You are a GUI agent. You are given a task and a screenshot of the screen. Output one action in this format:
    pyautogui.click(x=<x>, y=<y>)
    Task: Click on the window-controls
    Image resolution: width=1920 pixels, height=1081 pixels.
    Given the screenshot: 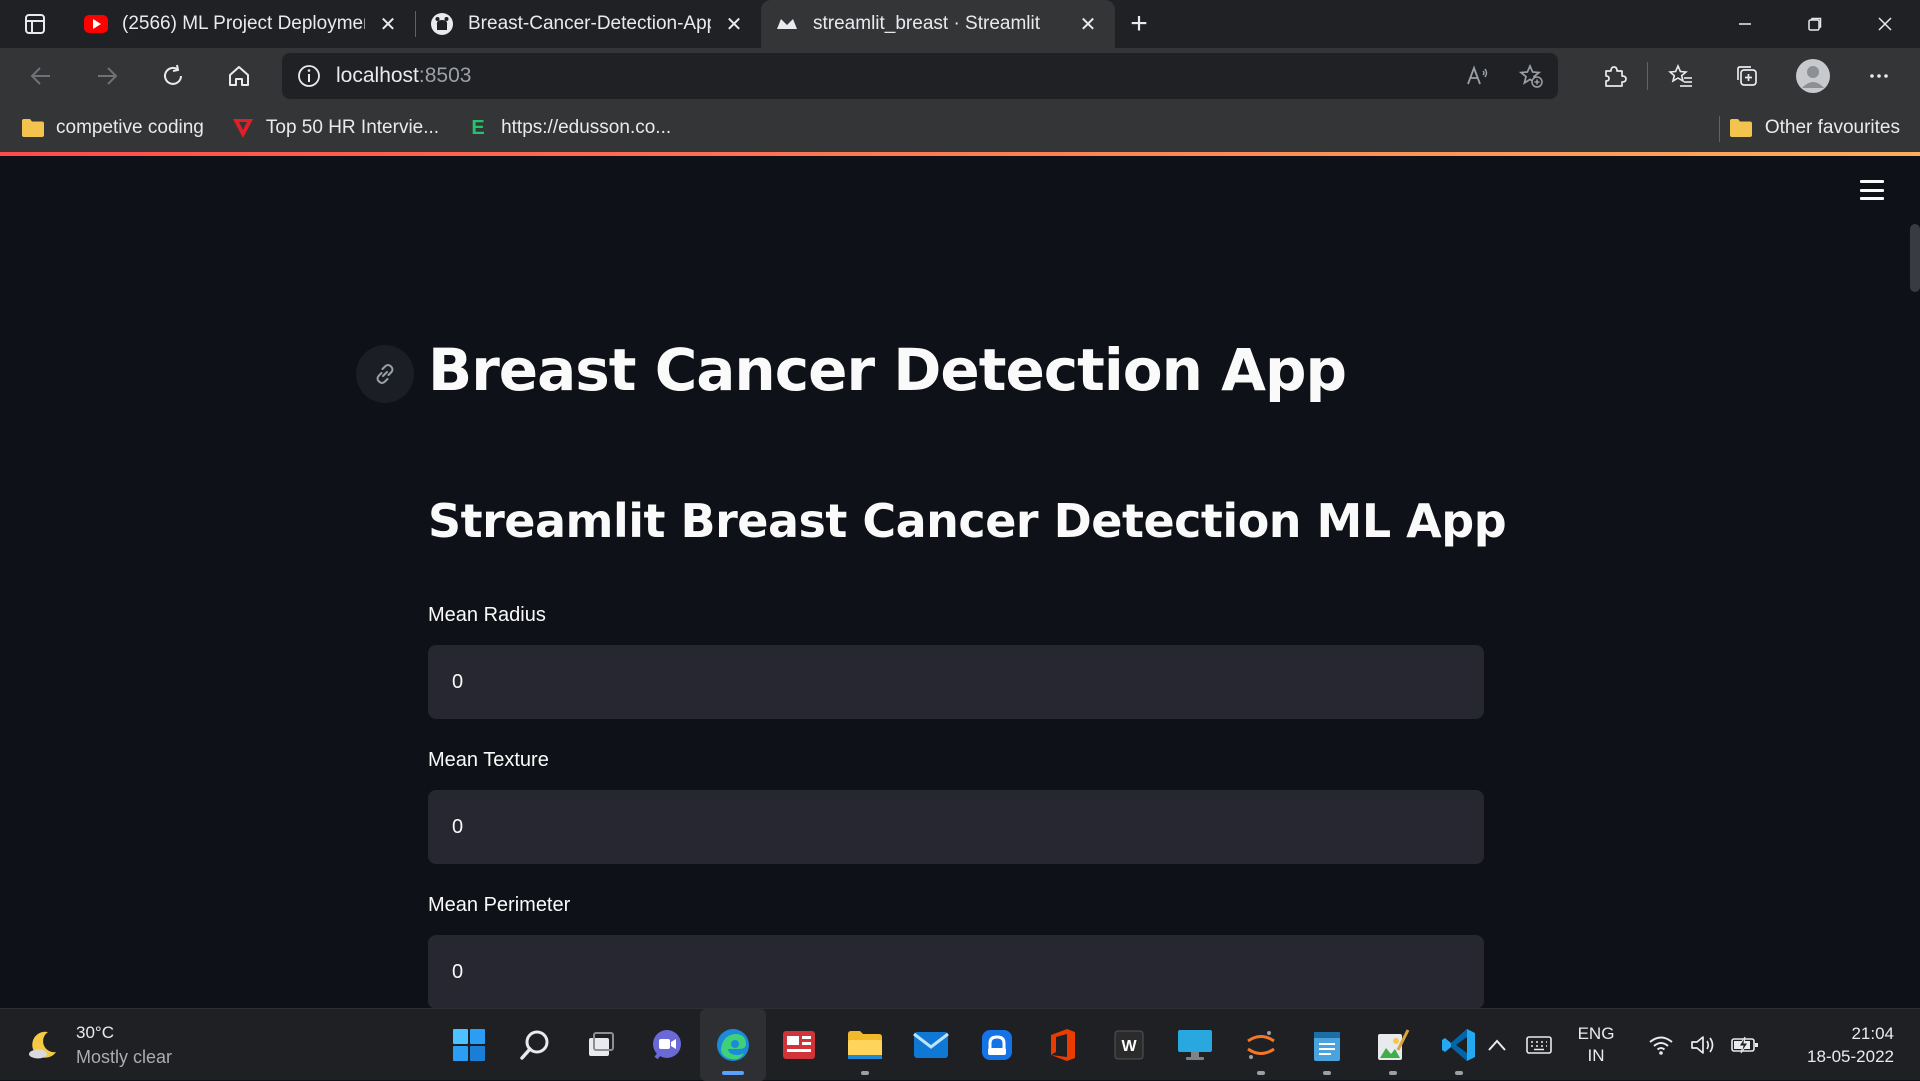 What is the action you would take?
    pyautogui.click(x=1815, y=24)
    